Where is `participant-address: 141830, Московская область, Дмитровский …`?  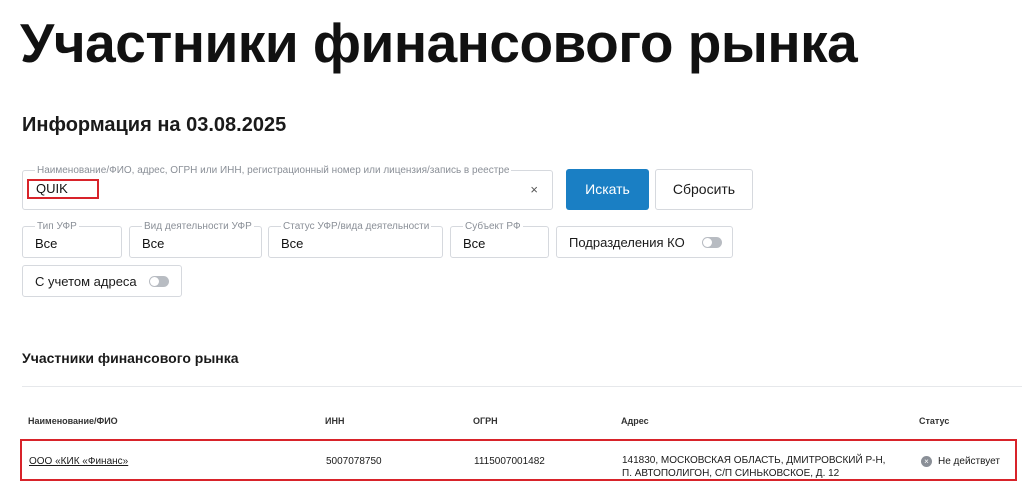
participant-address: 141830, Московская область, Дмитровский … is located at coordinates (753, 467).